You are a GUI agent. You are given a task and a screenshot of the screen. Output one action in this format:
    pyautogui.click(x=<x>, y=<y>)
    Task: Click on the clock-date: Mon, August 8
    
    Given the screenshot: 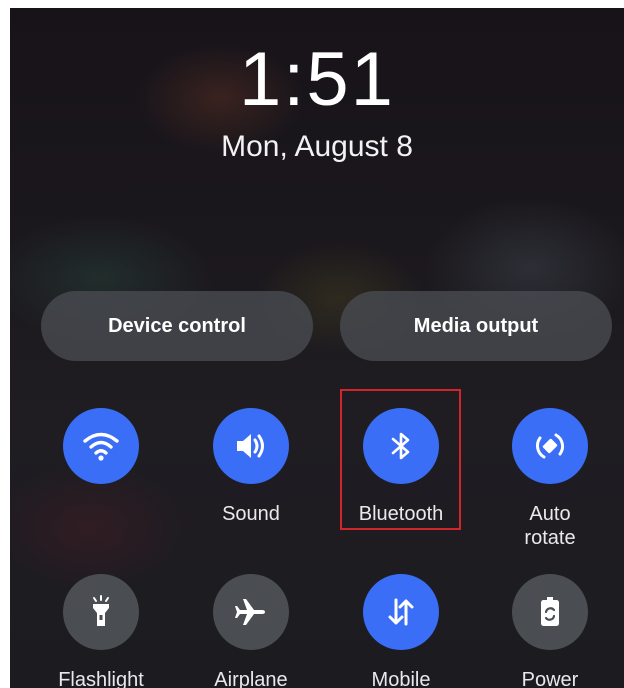 What is the action you would take?
    pyautogui.click(x=317, y=146)
    